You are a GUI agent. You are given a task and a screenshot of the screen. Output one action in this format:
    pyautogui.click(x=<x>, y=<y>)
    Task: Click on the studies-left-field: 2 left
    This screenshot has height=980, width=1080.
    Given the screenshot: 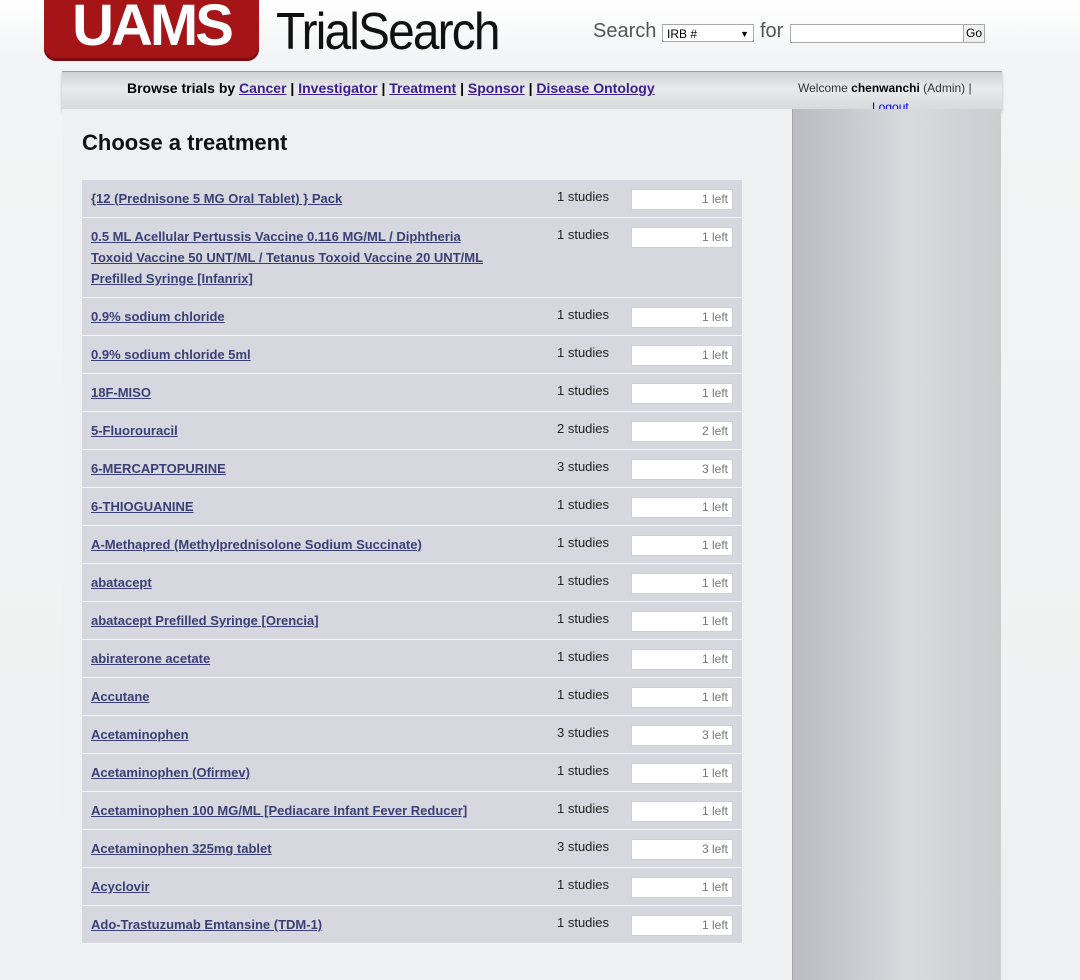 What is the action you would take?
    pyautogui.click(x=682, y=431)
    